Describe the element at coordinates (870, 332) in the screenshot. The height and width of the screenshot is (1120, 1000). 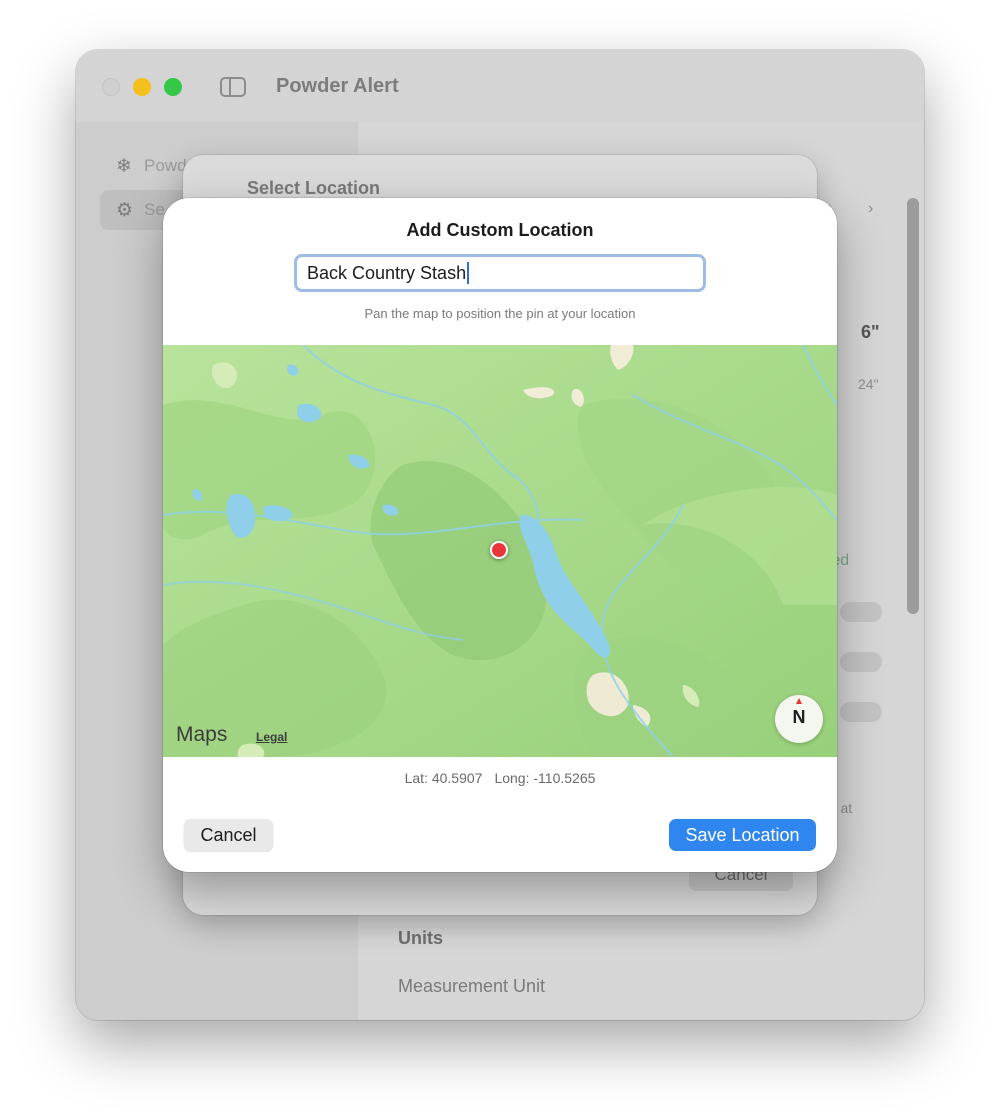
I see `snow-threshold-value: 6"` at that location.